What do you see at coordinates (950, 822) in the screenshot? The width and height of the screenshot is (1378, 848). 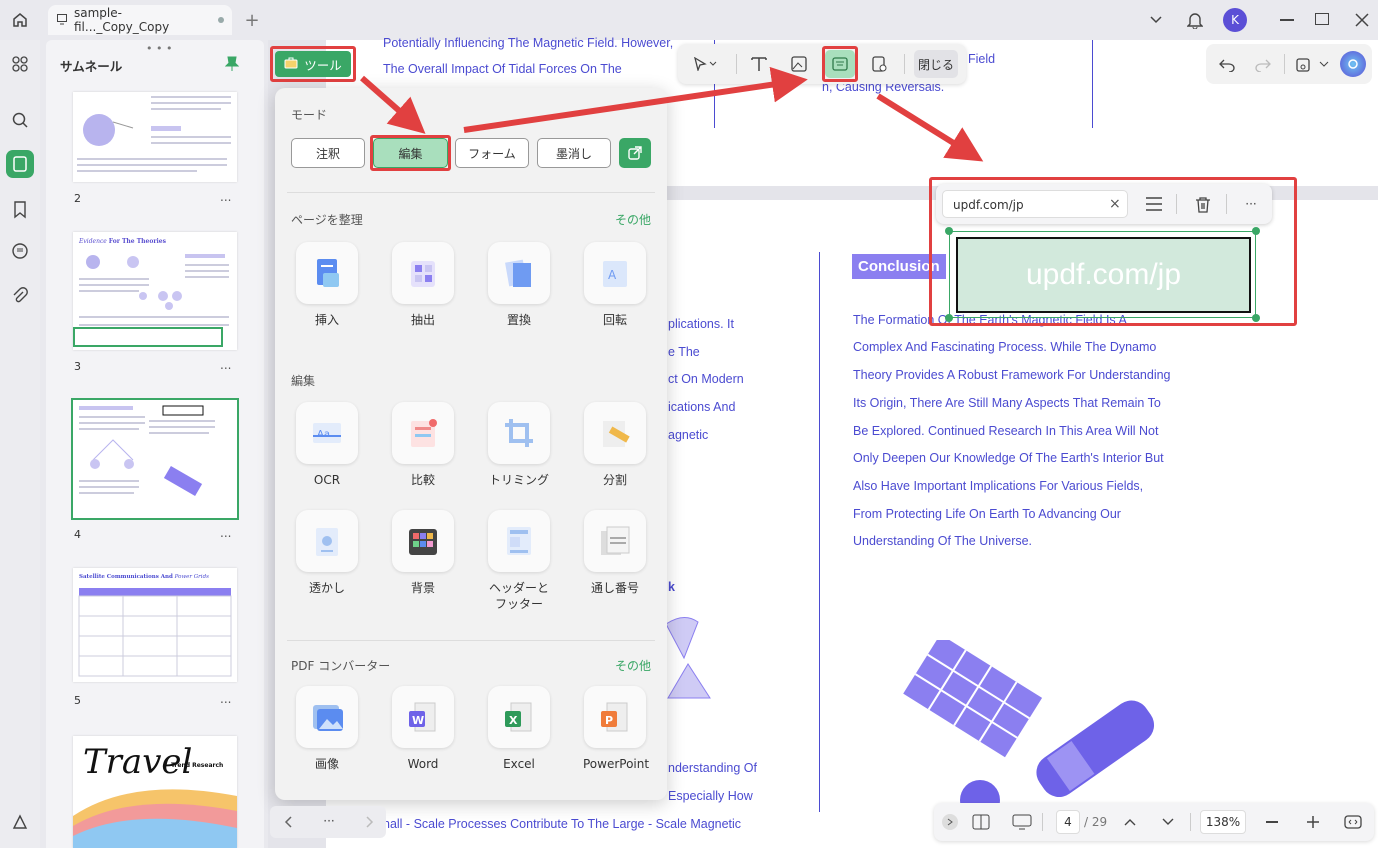 I see `collapse-icon` at bounding box center [950, 822].